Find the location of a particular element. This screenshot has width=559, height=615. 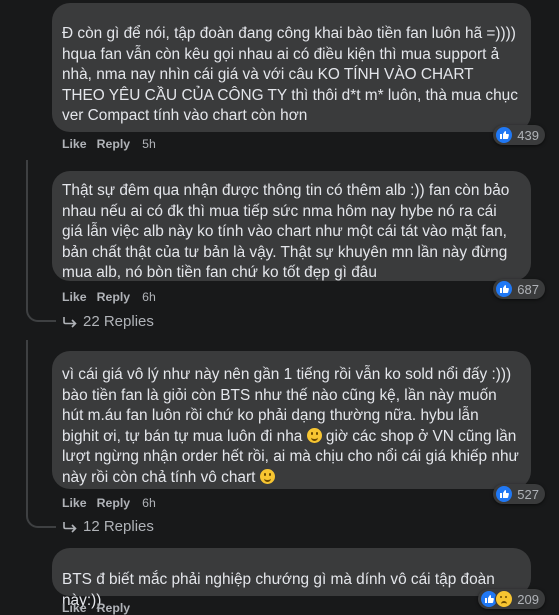

reaction-count: 209 is located at coordinates (511, 599).